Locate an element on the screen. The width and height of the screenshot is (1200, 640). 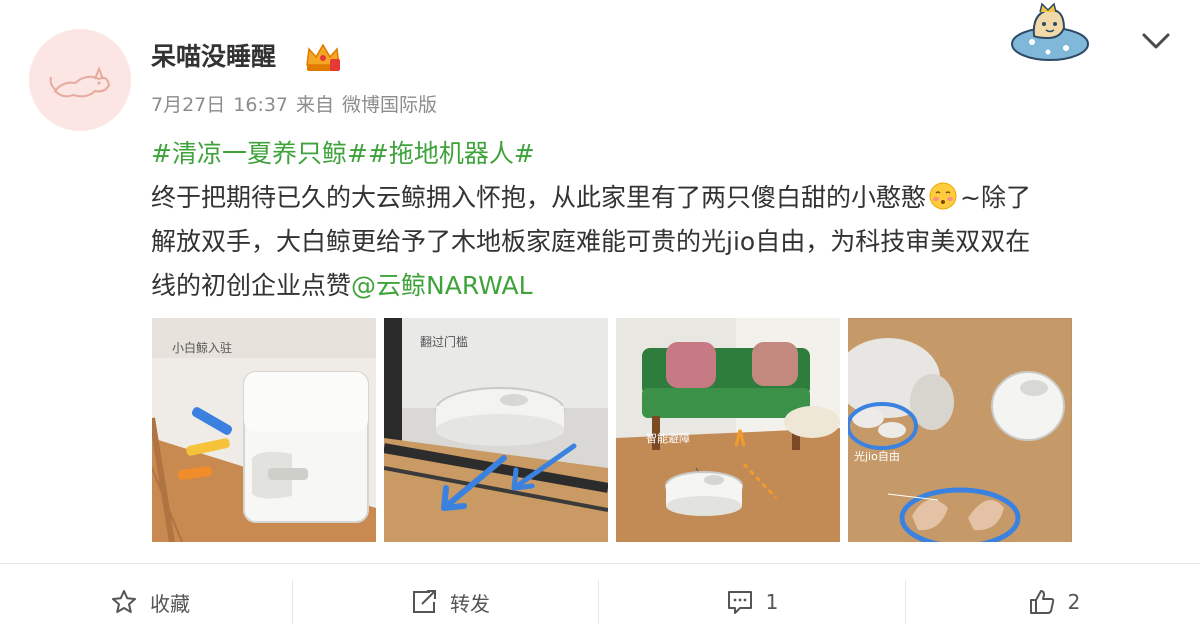
avatar is located at coordinates (80, 80).